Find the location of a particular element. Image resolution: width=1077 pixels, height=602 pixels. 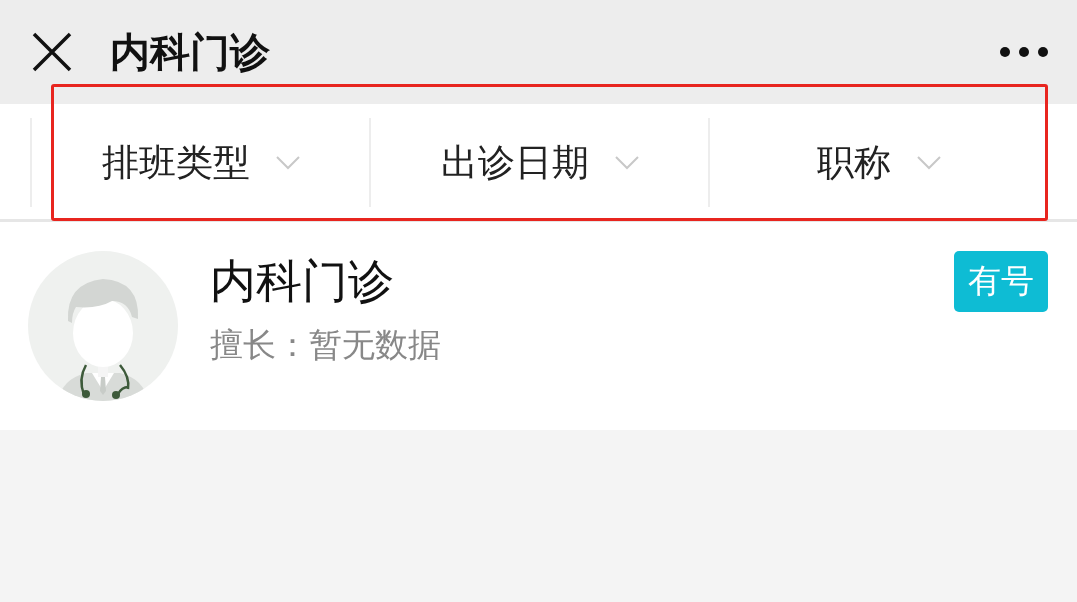

availability-badge: 有号 is located at coordinates (1001, 281).